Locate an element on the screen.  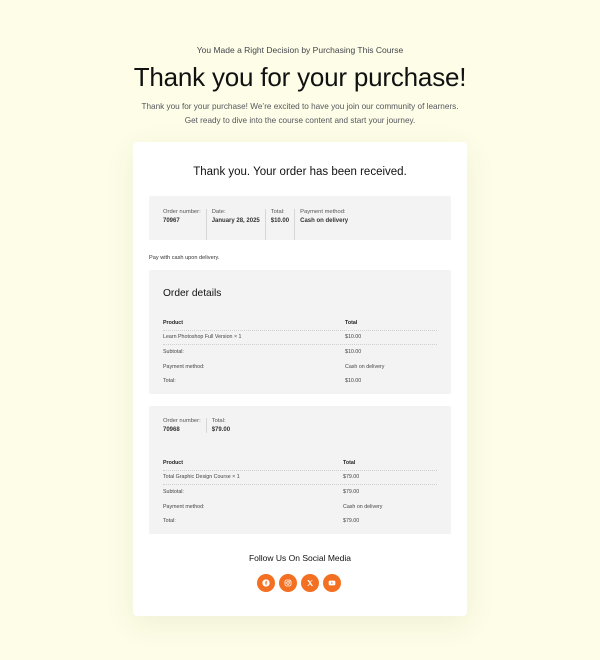
table-row: Subtotal: $10.00 is located at coordinates (300, 352).